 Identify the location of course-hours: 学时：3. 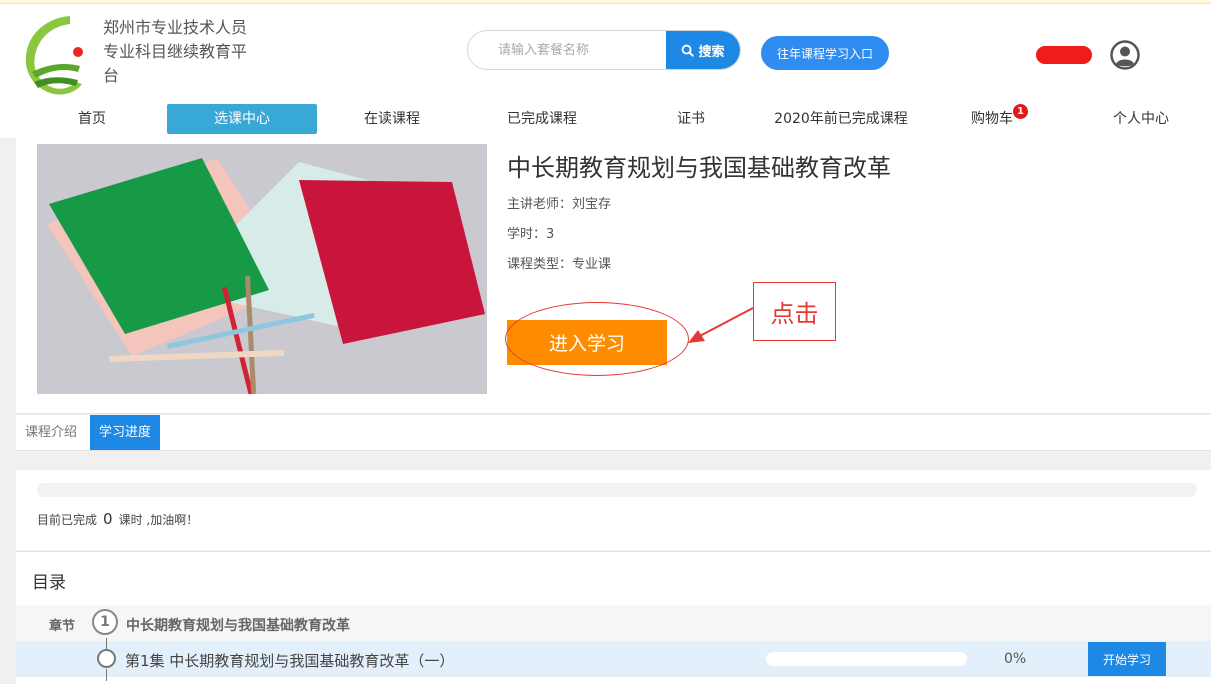
(531, 234).